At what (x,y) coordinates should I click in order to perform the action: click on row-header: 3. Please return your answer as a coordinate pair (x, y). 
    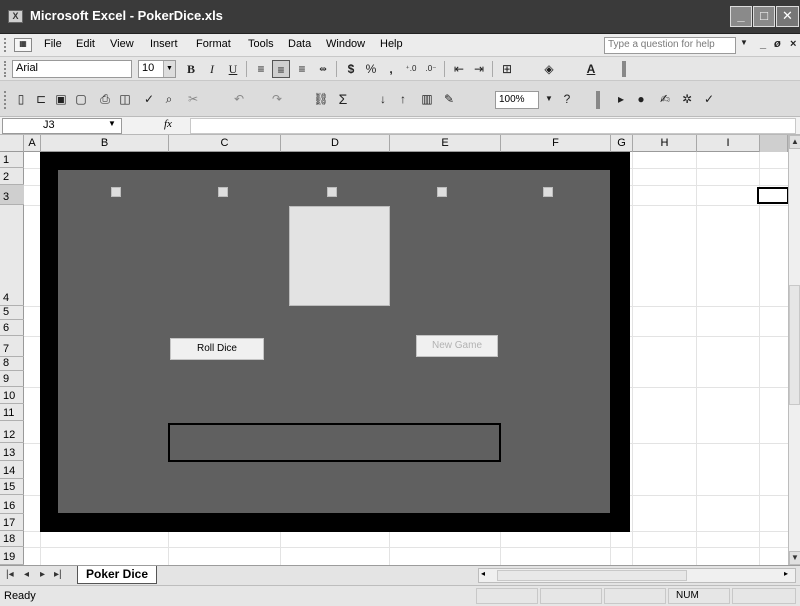
    Looking at the image, I should click on (12, 195).